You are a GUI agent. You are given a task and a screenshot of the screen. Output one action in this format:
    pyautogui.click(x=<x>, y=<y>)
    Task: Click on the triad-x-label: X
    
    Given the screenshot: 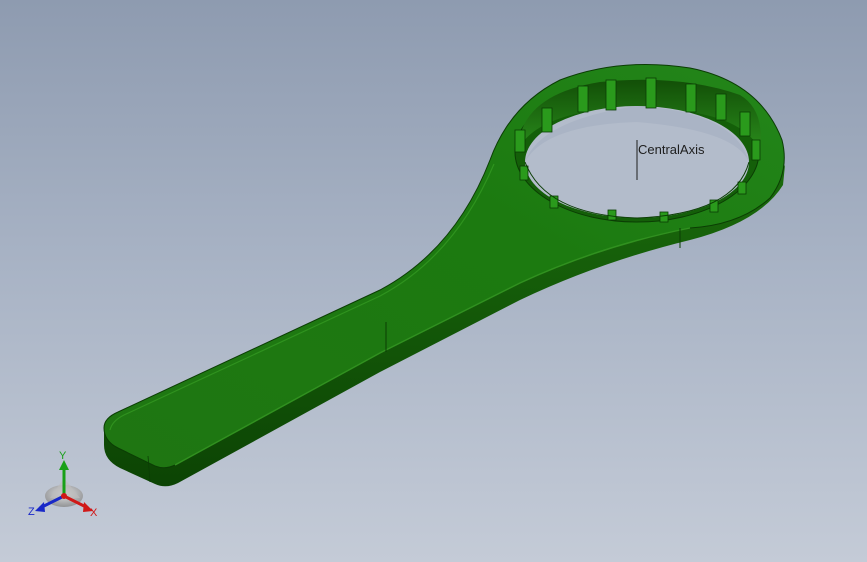 What is the action you would take?
    pyautogui.click(x=94, y=513)
    